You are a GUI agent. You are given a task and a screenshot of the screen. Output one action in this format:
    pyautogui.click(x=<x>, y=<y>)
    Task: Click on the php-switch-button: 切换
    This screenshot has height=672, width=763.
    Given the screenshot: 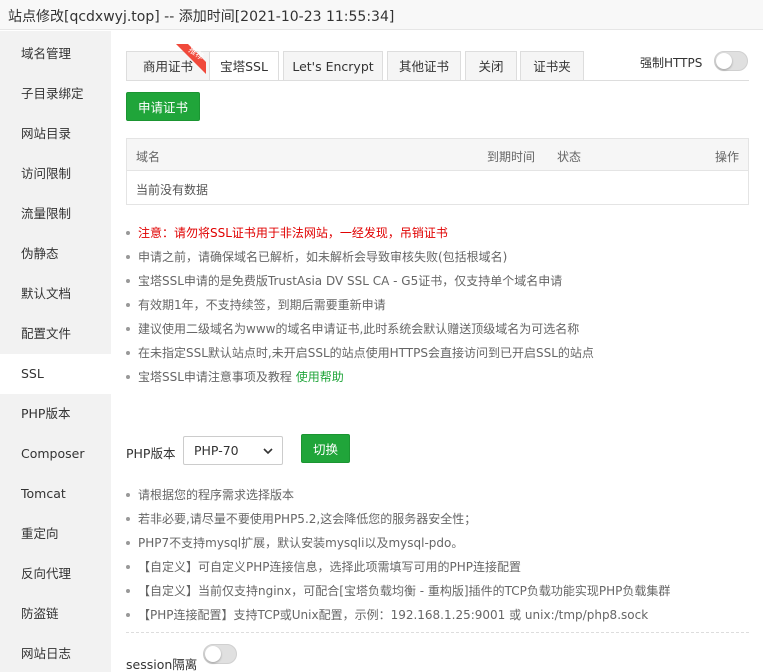 What is the action you would take?
    pyautogui.click(x=326, y=448)
    